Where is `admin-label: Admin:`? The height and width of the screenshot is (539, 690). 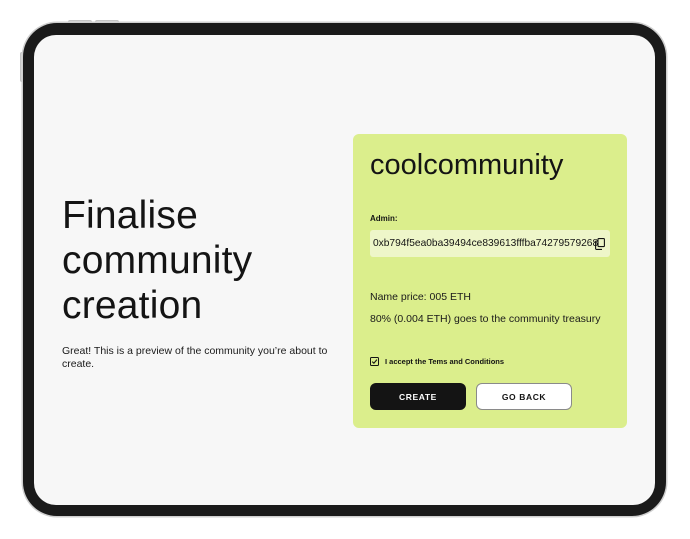 admin-label: Admin: is located at coordinates (384, 218).